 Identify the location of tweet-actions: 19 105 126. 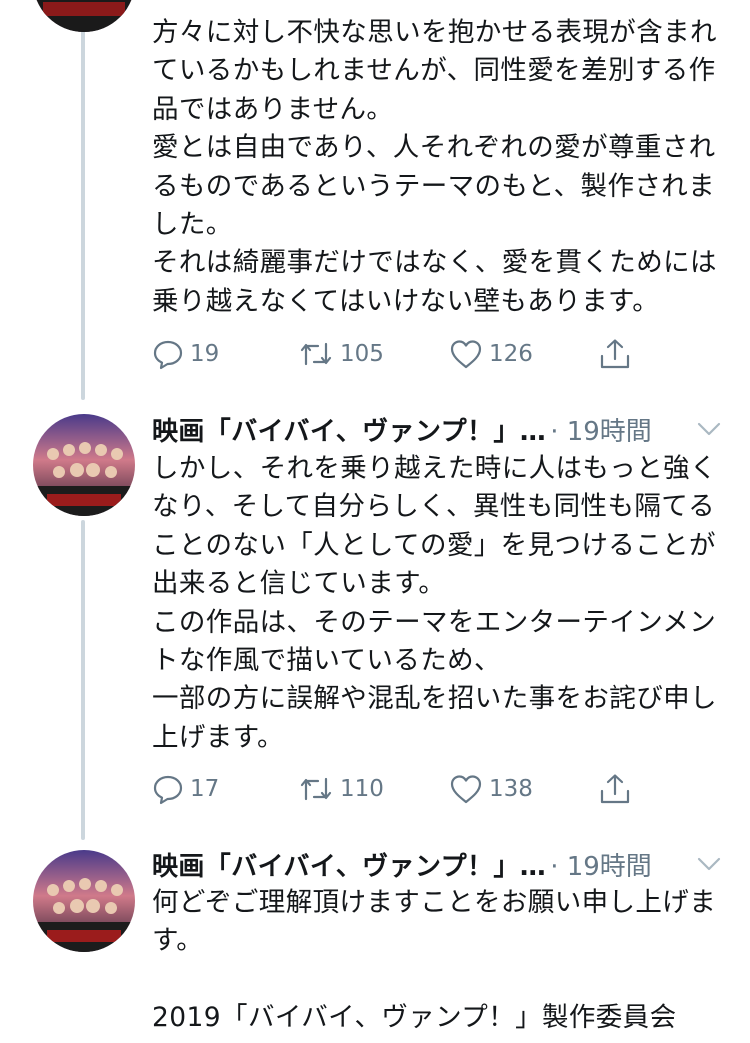
(402, 354).